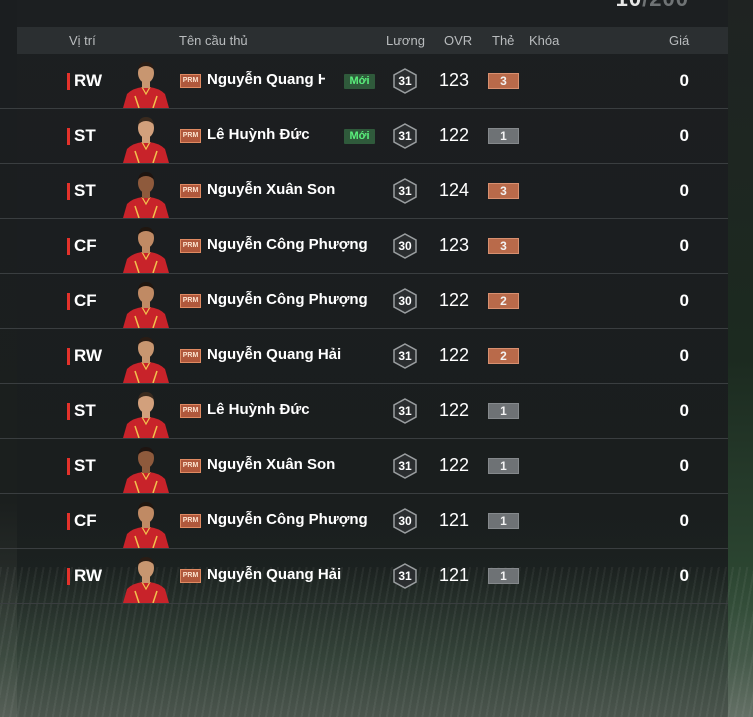  I want to click on column-header-name: Tên cầu thủ, so click(213, 40).